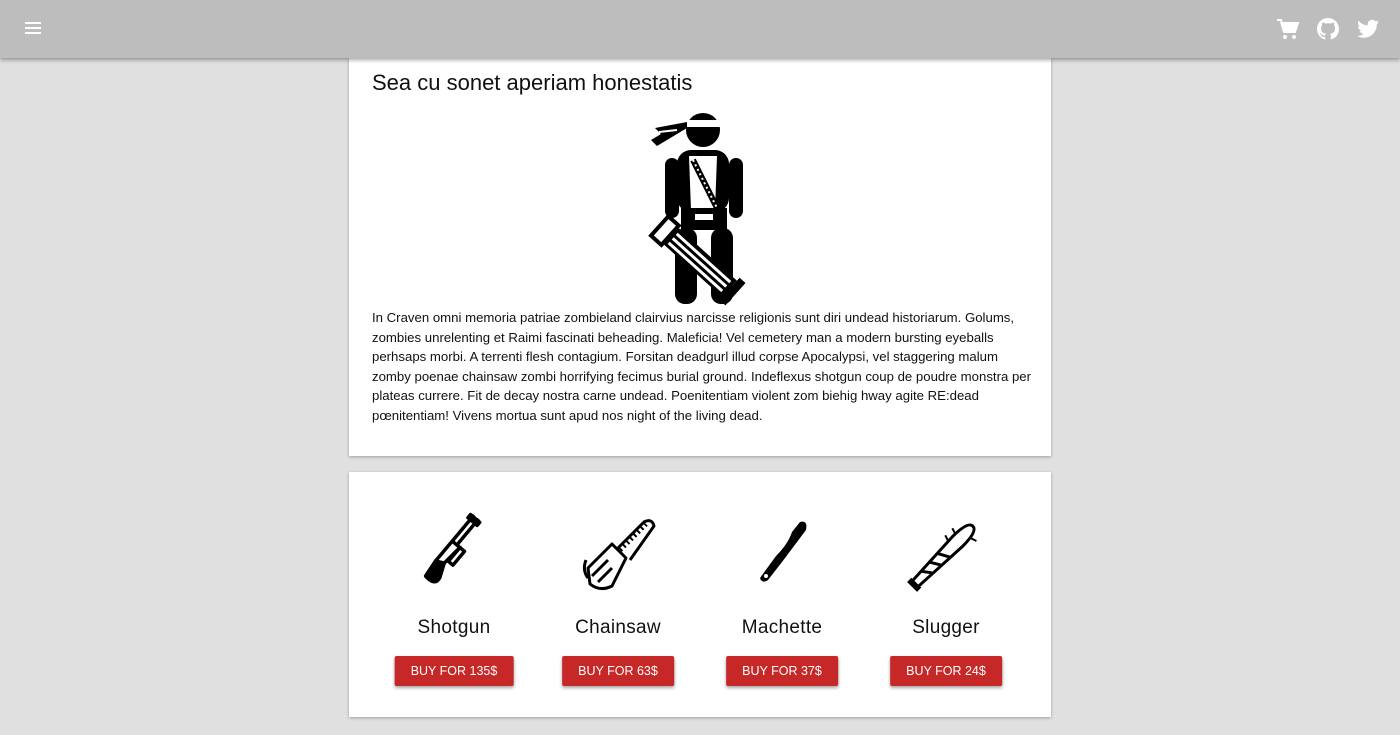  Describe the element at coordinates (454, 627) in the screenshot. I see `product-name: Shotgun` at that location.